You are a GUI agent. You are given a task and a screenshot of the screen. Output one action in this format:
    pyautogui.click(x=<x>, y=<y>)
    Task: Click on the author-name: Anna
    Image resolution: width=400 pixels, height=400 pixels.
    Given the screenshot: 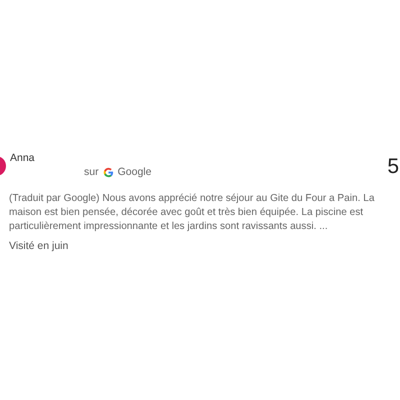 What is the action you would take?
    pyautogui.click(x=23, y=158)
    